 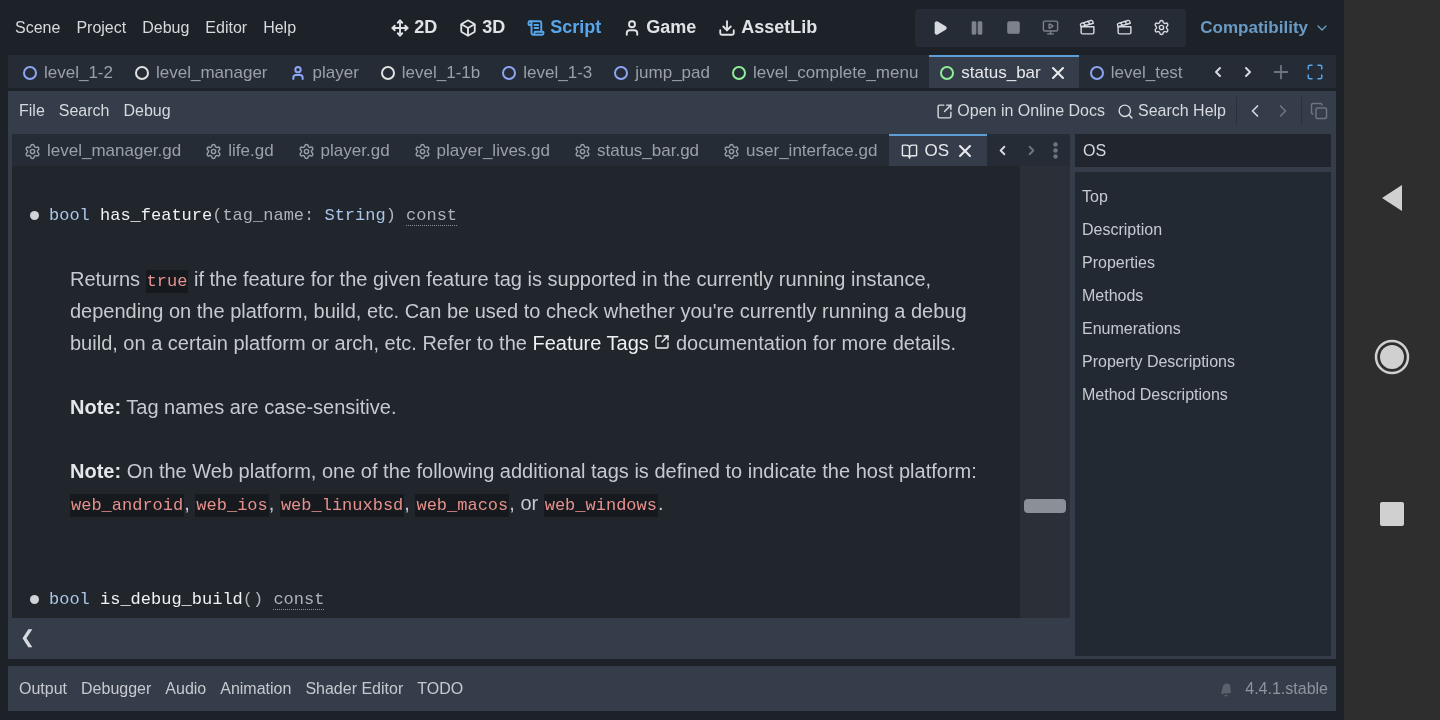 What do you see at coordinates (226, 27) in the screenshot?
I see `menu-item: Editor` at bounding box center [226, 27].